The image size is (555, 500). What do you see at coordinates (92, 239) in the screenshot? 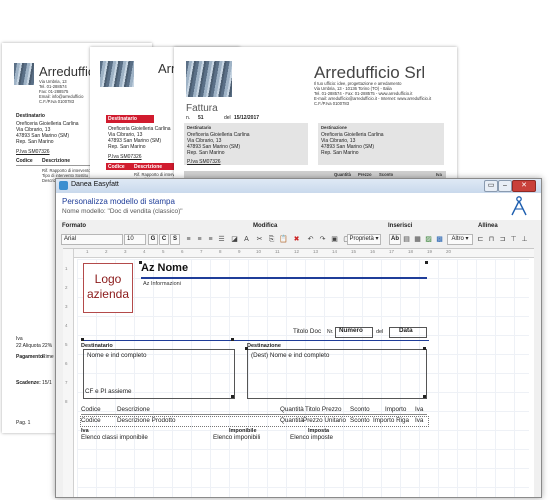
I see `font-select: Arial` at bounding box center [92, 239].